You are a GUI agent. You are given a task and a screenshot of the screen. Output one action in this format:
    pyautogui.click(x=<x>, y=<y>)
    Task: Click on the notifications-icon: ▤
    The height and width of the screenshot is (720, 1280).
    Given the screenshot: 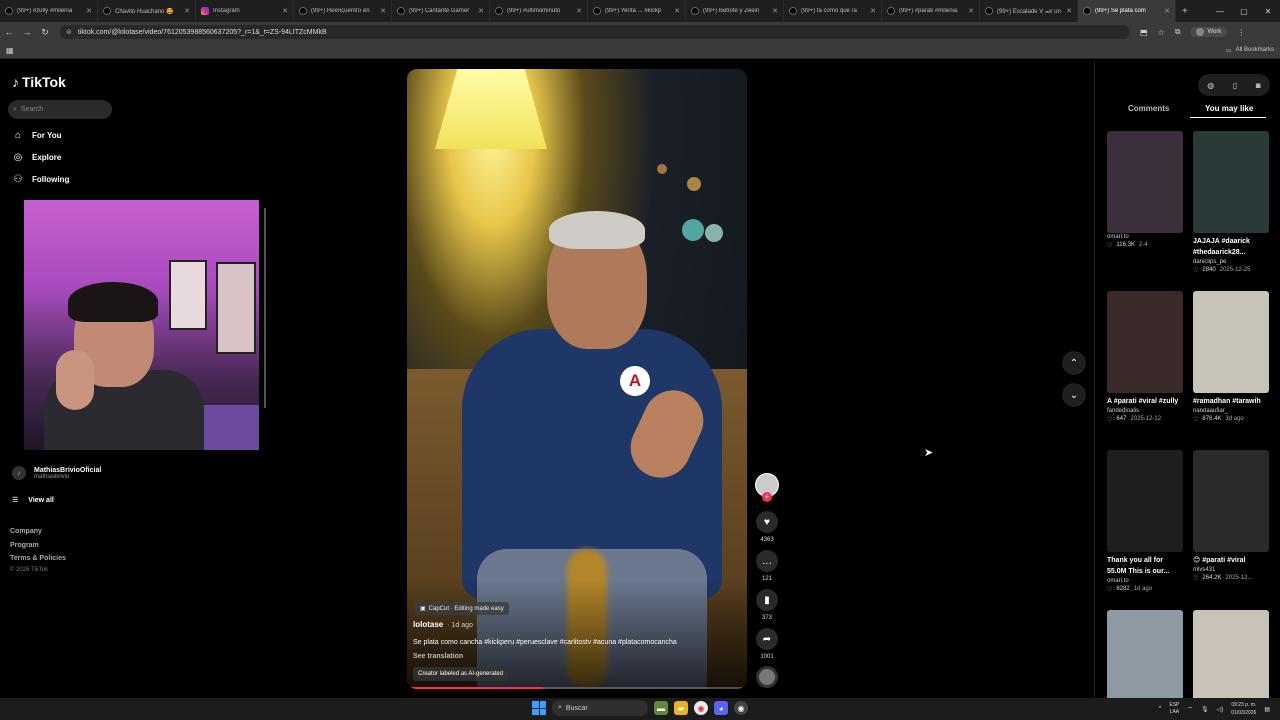 What is the action you would take?
    pyautogui.click(x=1267, y=709)
    